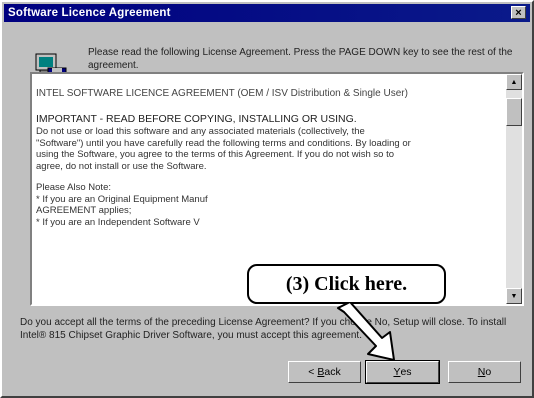  What do you see at coordinates (122, 199) in the screenshot?
I see `note-line: * If you are an Original Equipment Manuf` at bounding box center [122, 199].